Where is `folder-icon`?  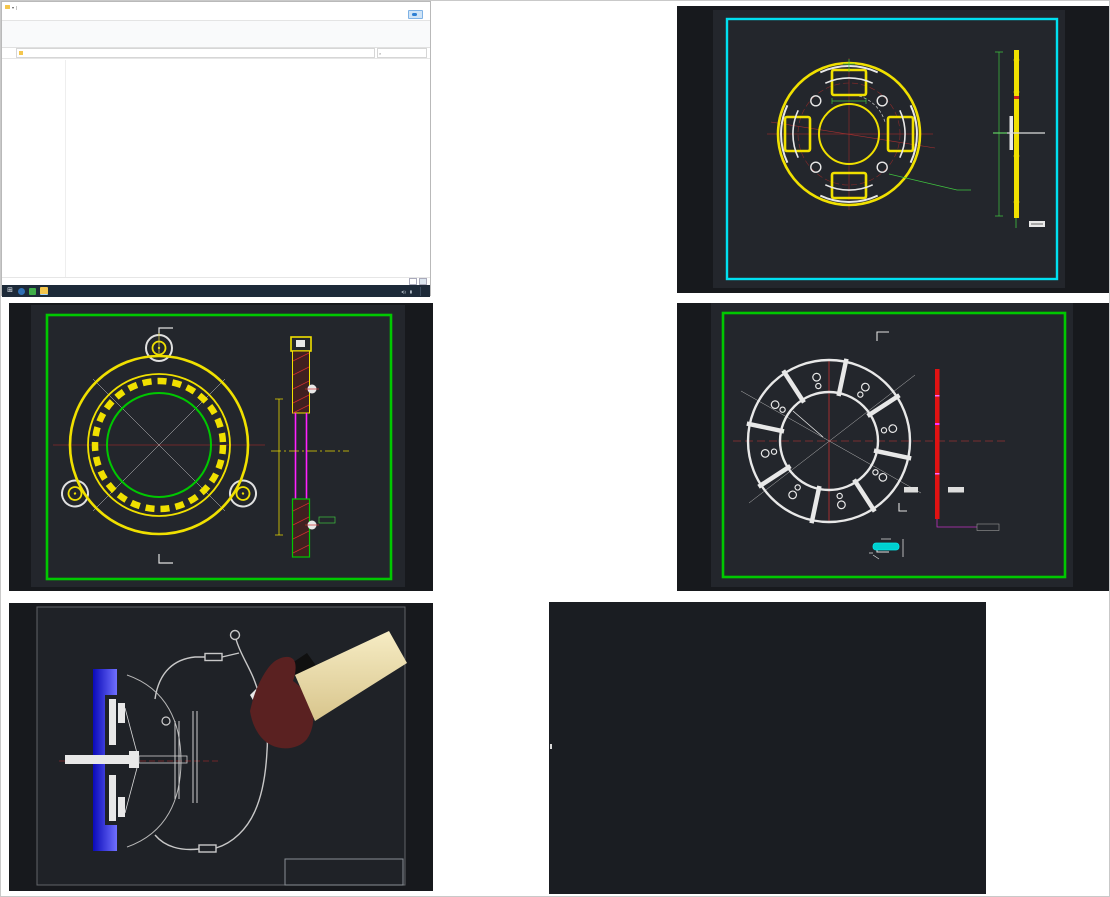 folder-icon is located at coordinates (21, 53).